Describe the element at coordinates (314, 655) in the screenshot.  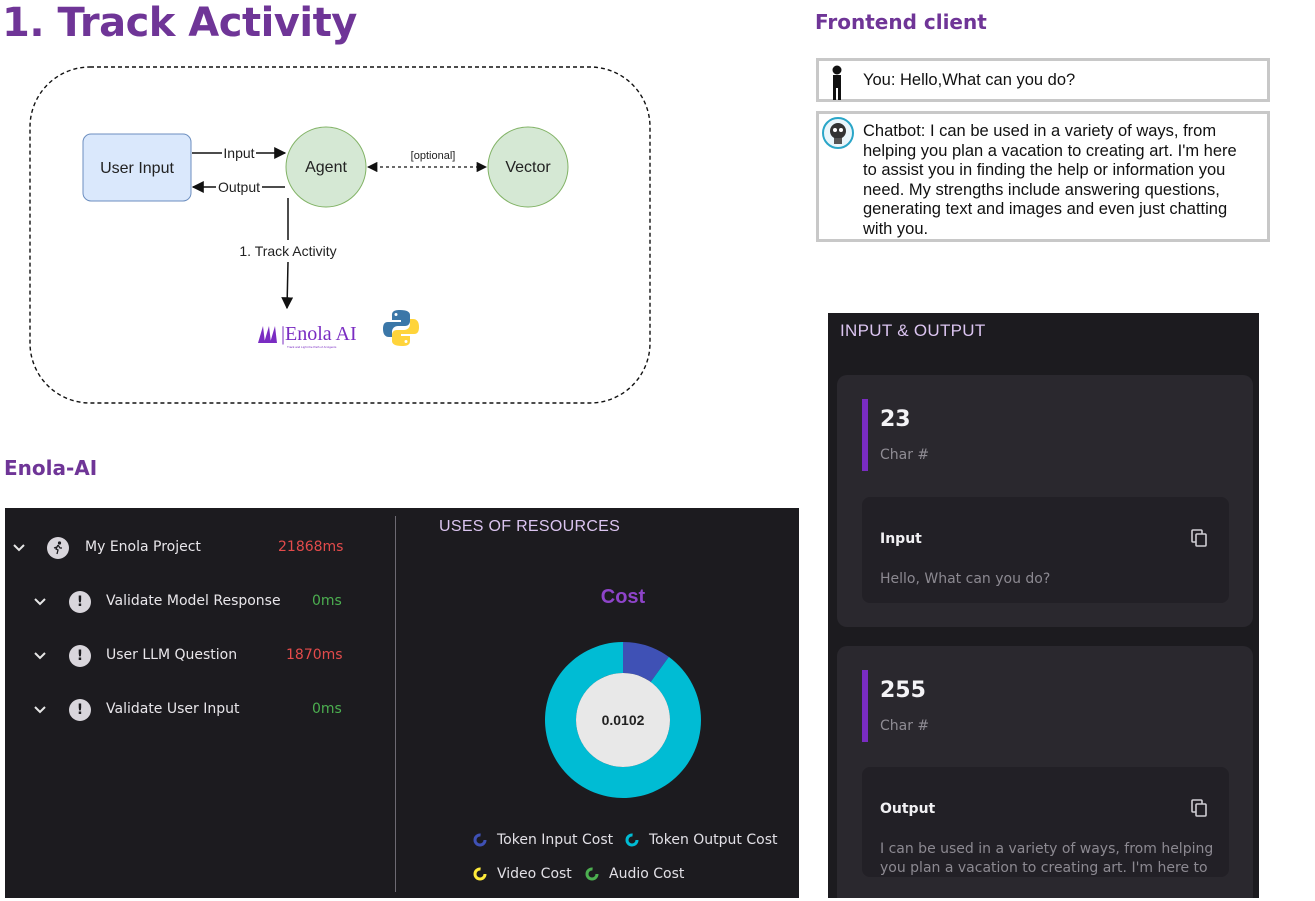
I see `trace-row-time: 1870ms` at that location.